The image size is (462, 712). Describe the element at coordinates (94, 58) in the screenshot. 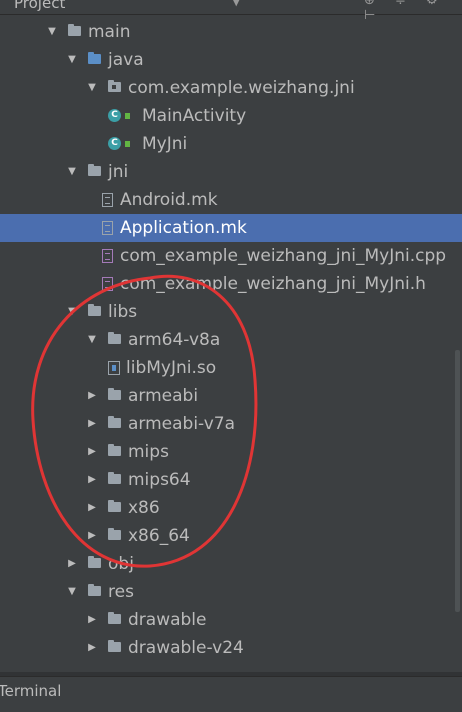

I see `source-folder-icon` at that location.